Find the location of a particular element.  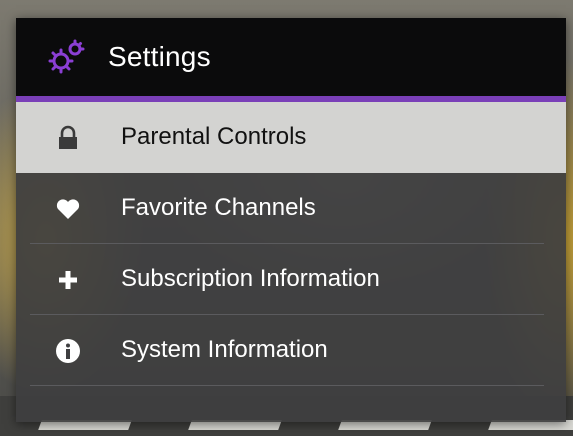

menu-item-label: Subscription Information is located at coordinates (250, 278).